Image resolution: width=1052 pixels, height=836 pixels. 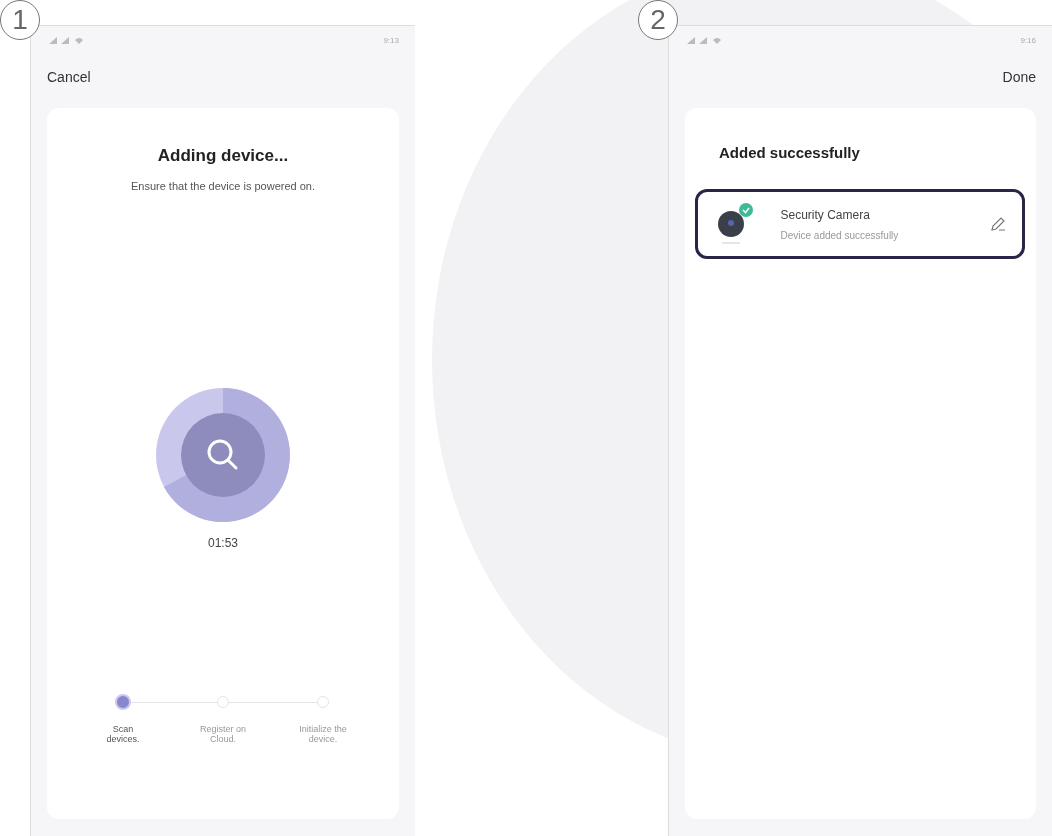 I want to click on status-time: 9:16, so click(x=1028, y=40).